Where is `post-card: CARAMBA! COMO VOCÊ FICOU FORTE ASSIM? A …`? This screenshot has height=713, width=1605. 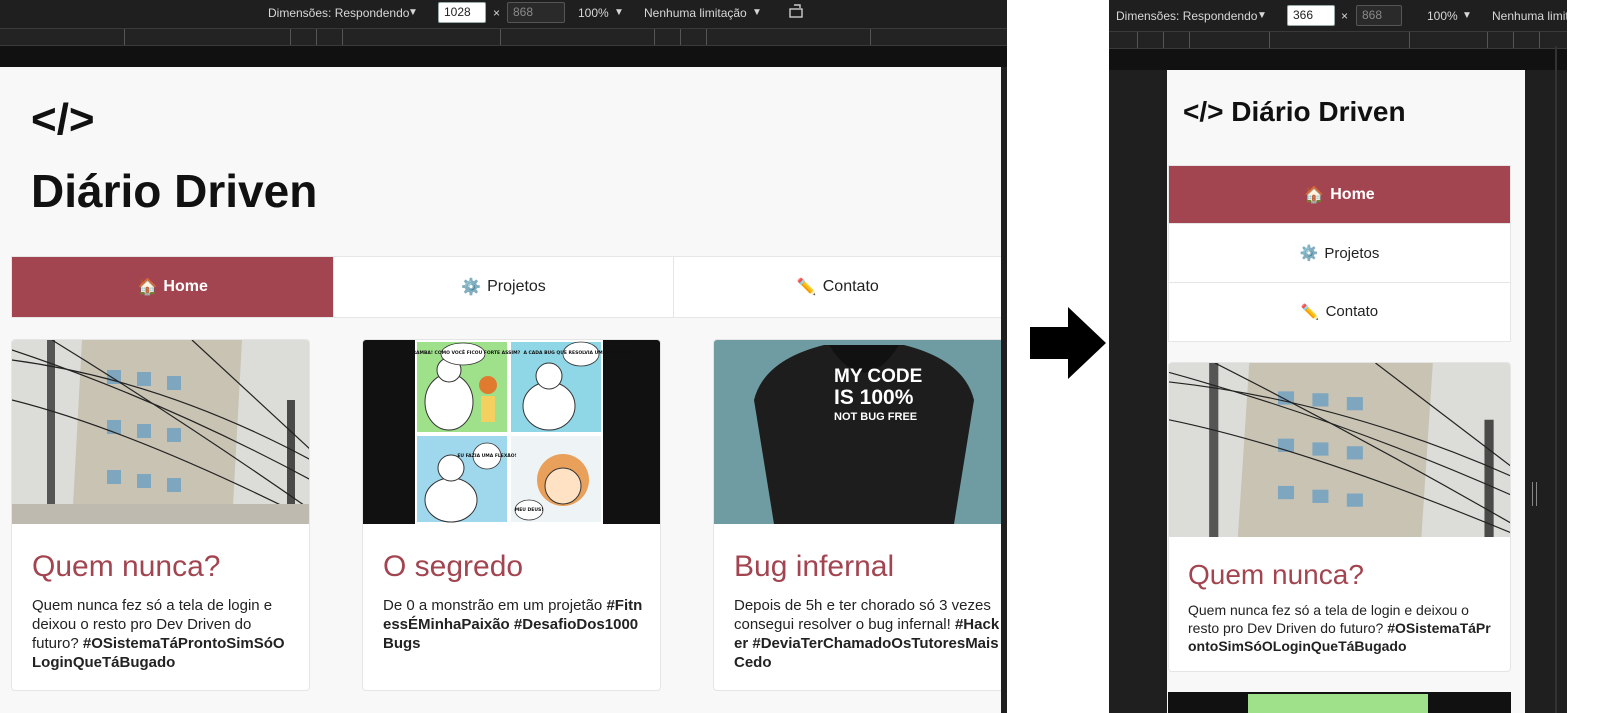
post-card: CARAMBA! COMO VOCÊ FICOU FORTE ASSIM? A … is located at coordinates (511, 515).